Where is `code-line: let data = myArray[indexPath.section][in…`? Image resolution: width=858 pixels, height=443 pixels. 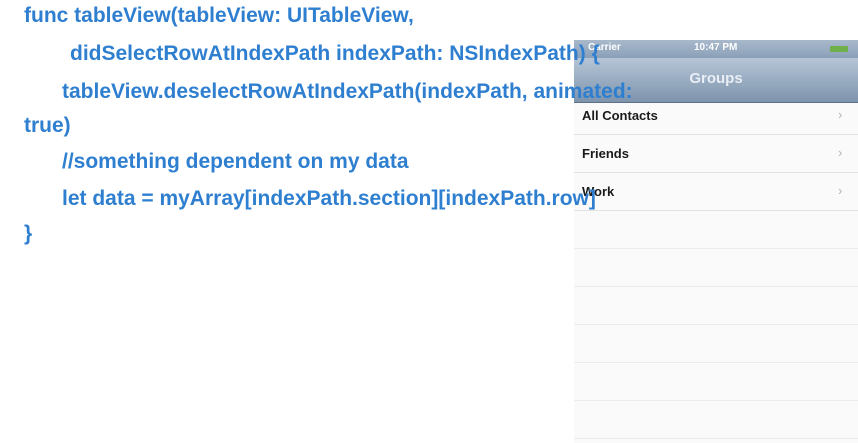 code-line: let data = myArray[indexPath.section][in… is located at coordinates (329, 198).